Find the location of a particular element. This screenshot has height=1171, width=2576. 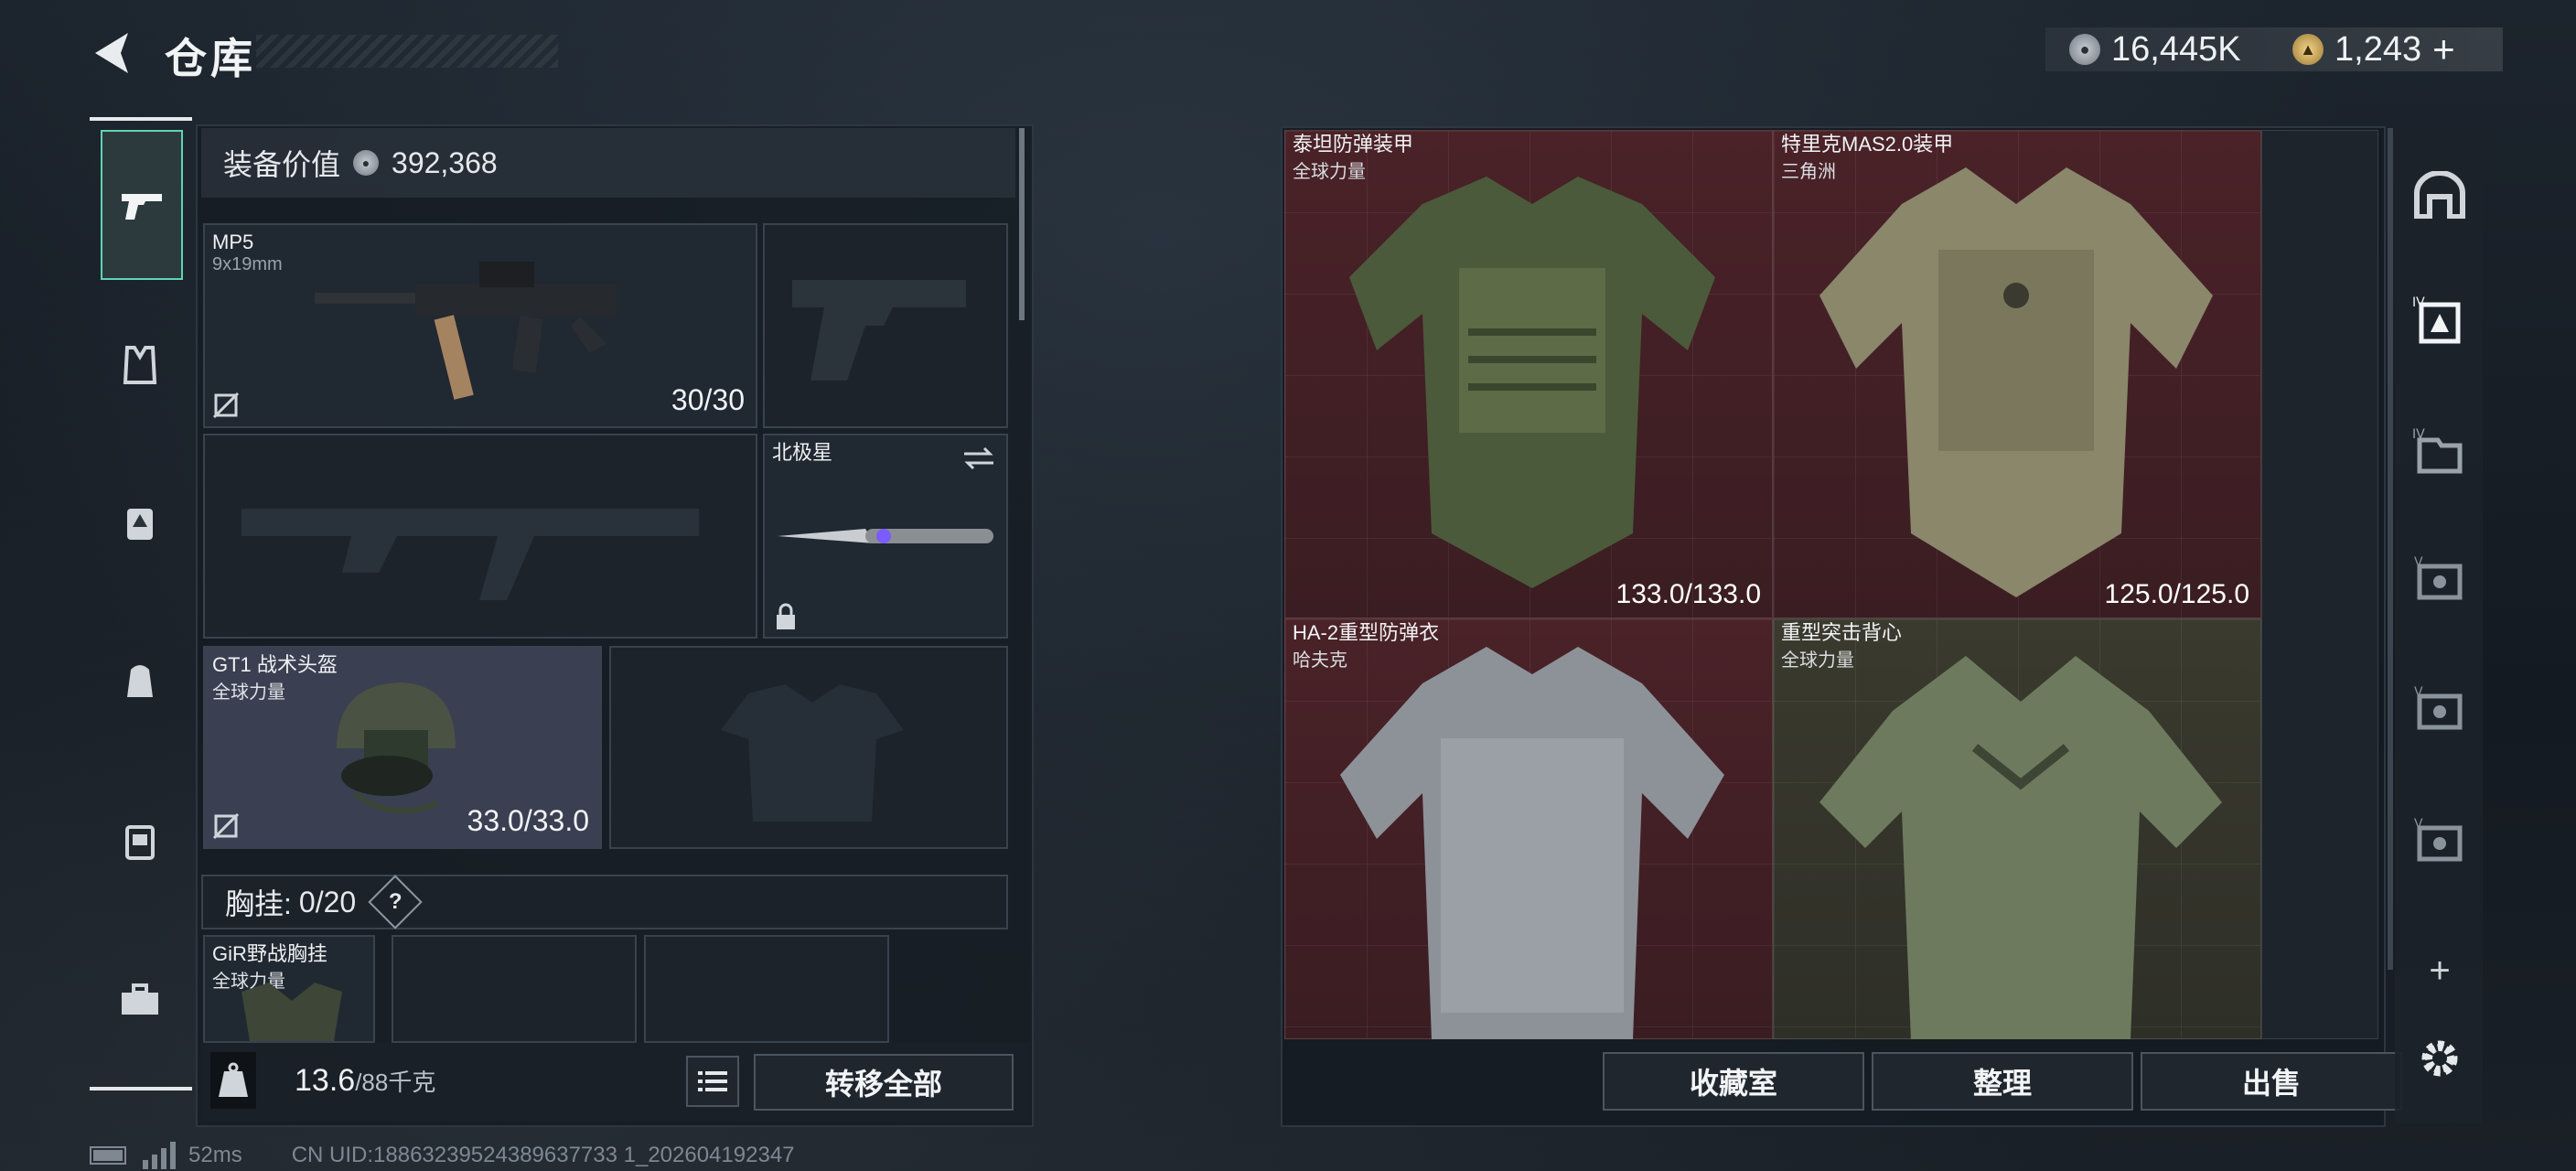

stash-box-icon: IV is located at coordinates (2436, 319).